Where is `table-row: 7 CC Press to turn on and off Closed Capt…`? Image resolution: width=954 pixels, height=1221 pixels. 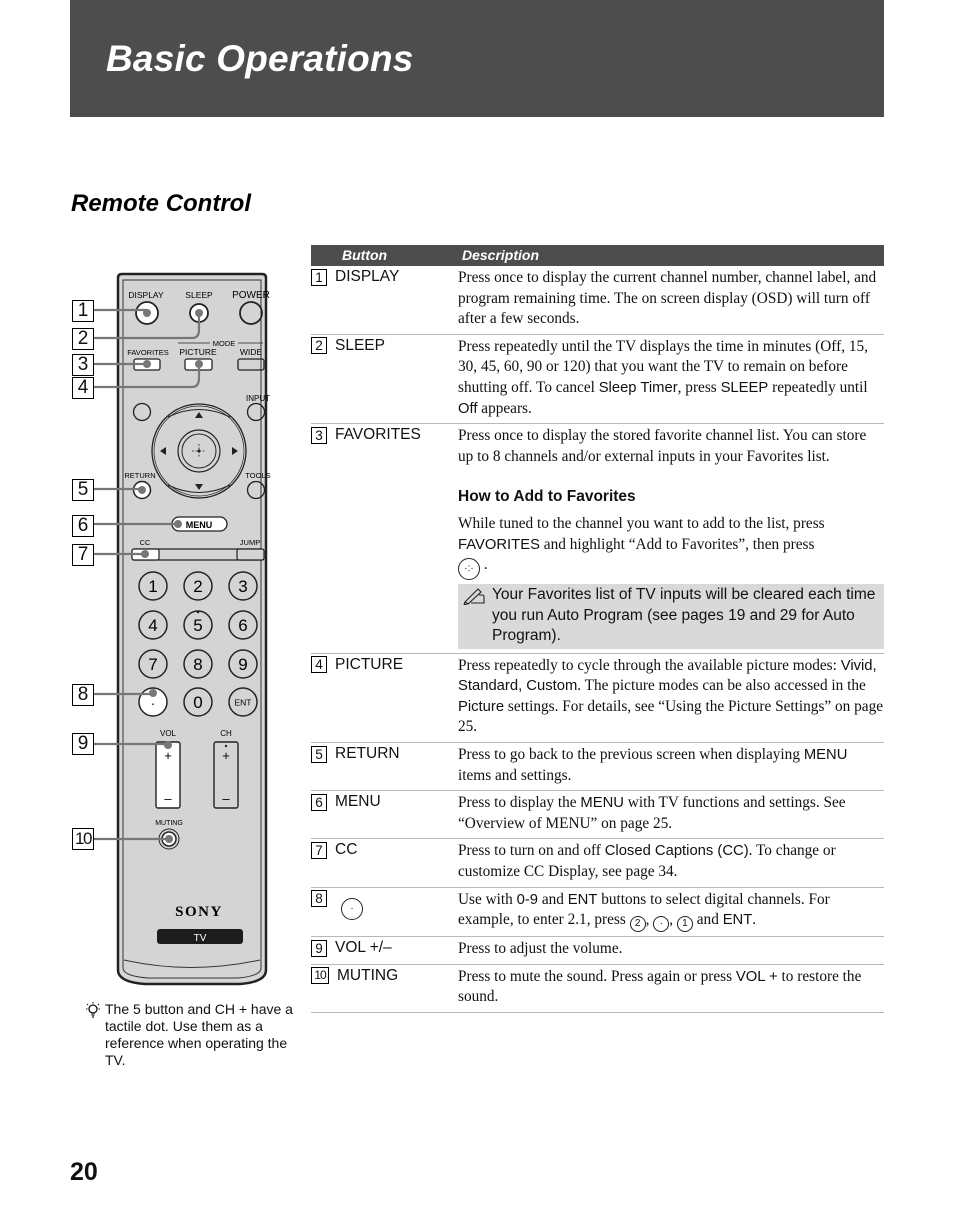
table-row: 7 CC Press to turn on and off Closed Capt… is located at coordinates (597, 863).